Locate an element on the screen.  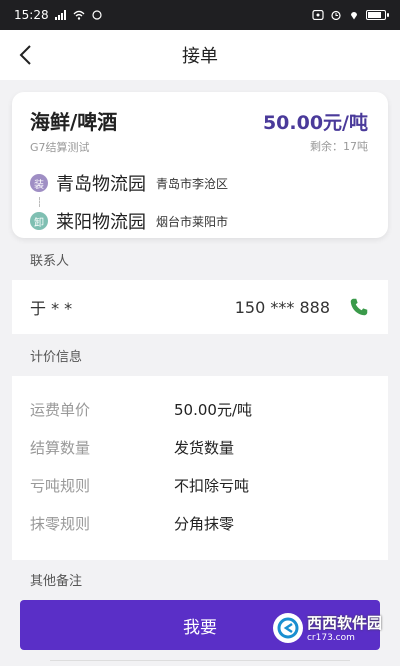
pricing-value: 不扣除亏吨 is located at coordinates (212, 485).